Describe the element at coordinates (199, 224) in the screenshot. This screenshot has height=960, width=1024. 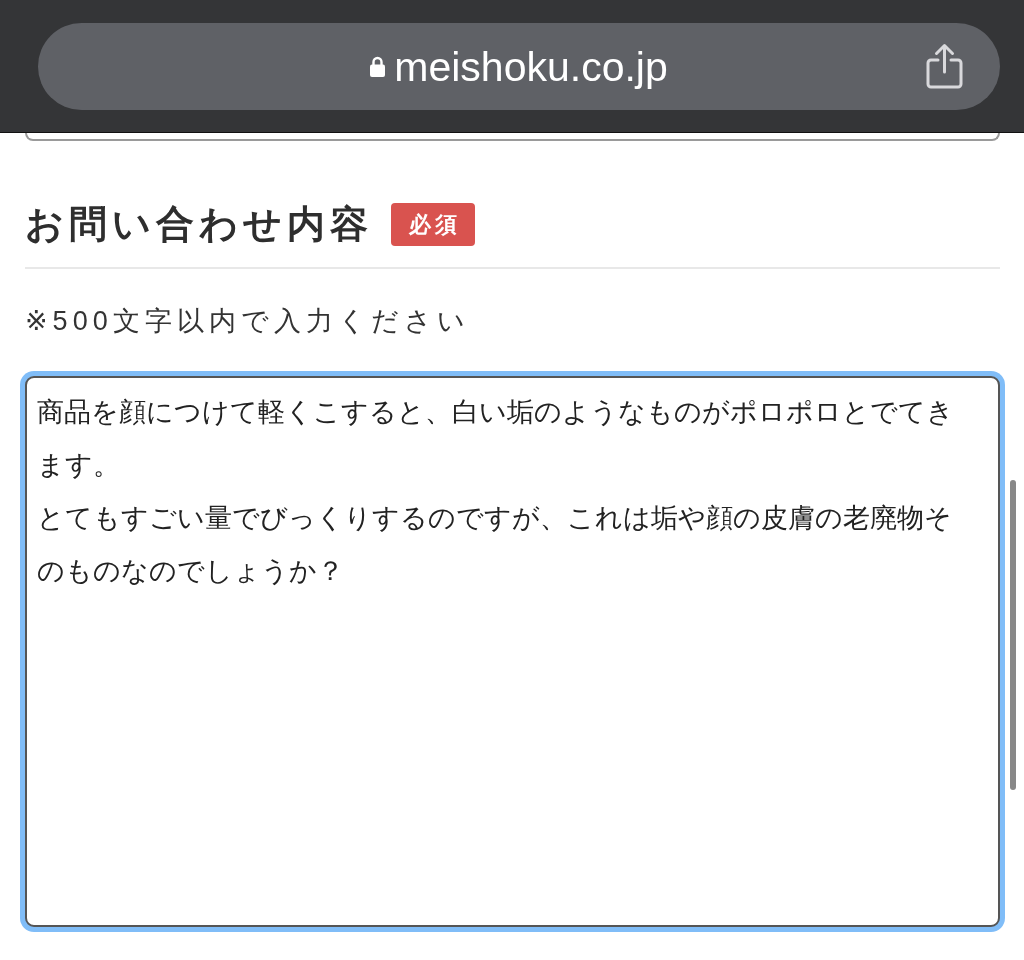
I see `section-heading: お問い合わせ内容` at that location.